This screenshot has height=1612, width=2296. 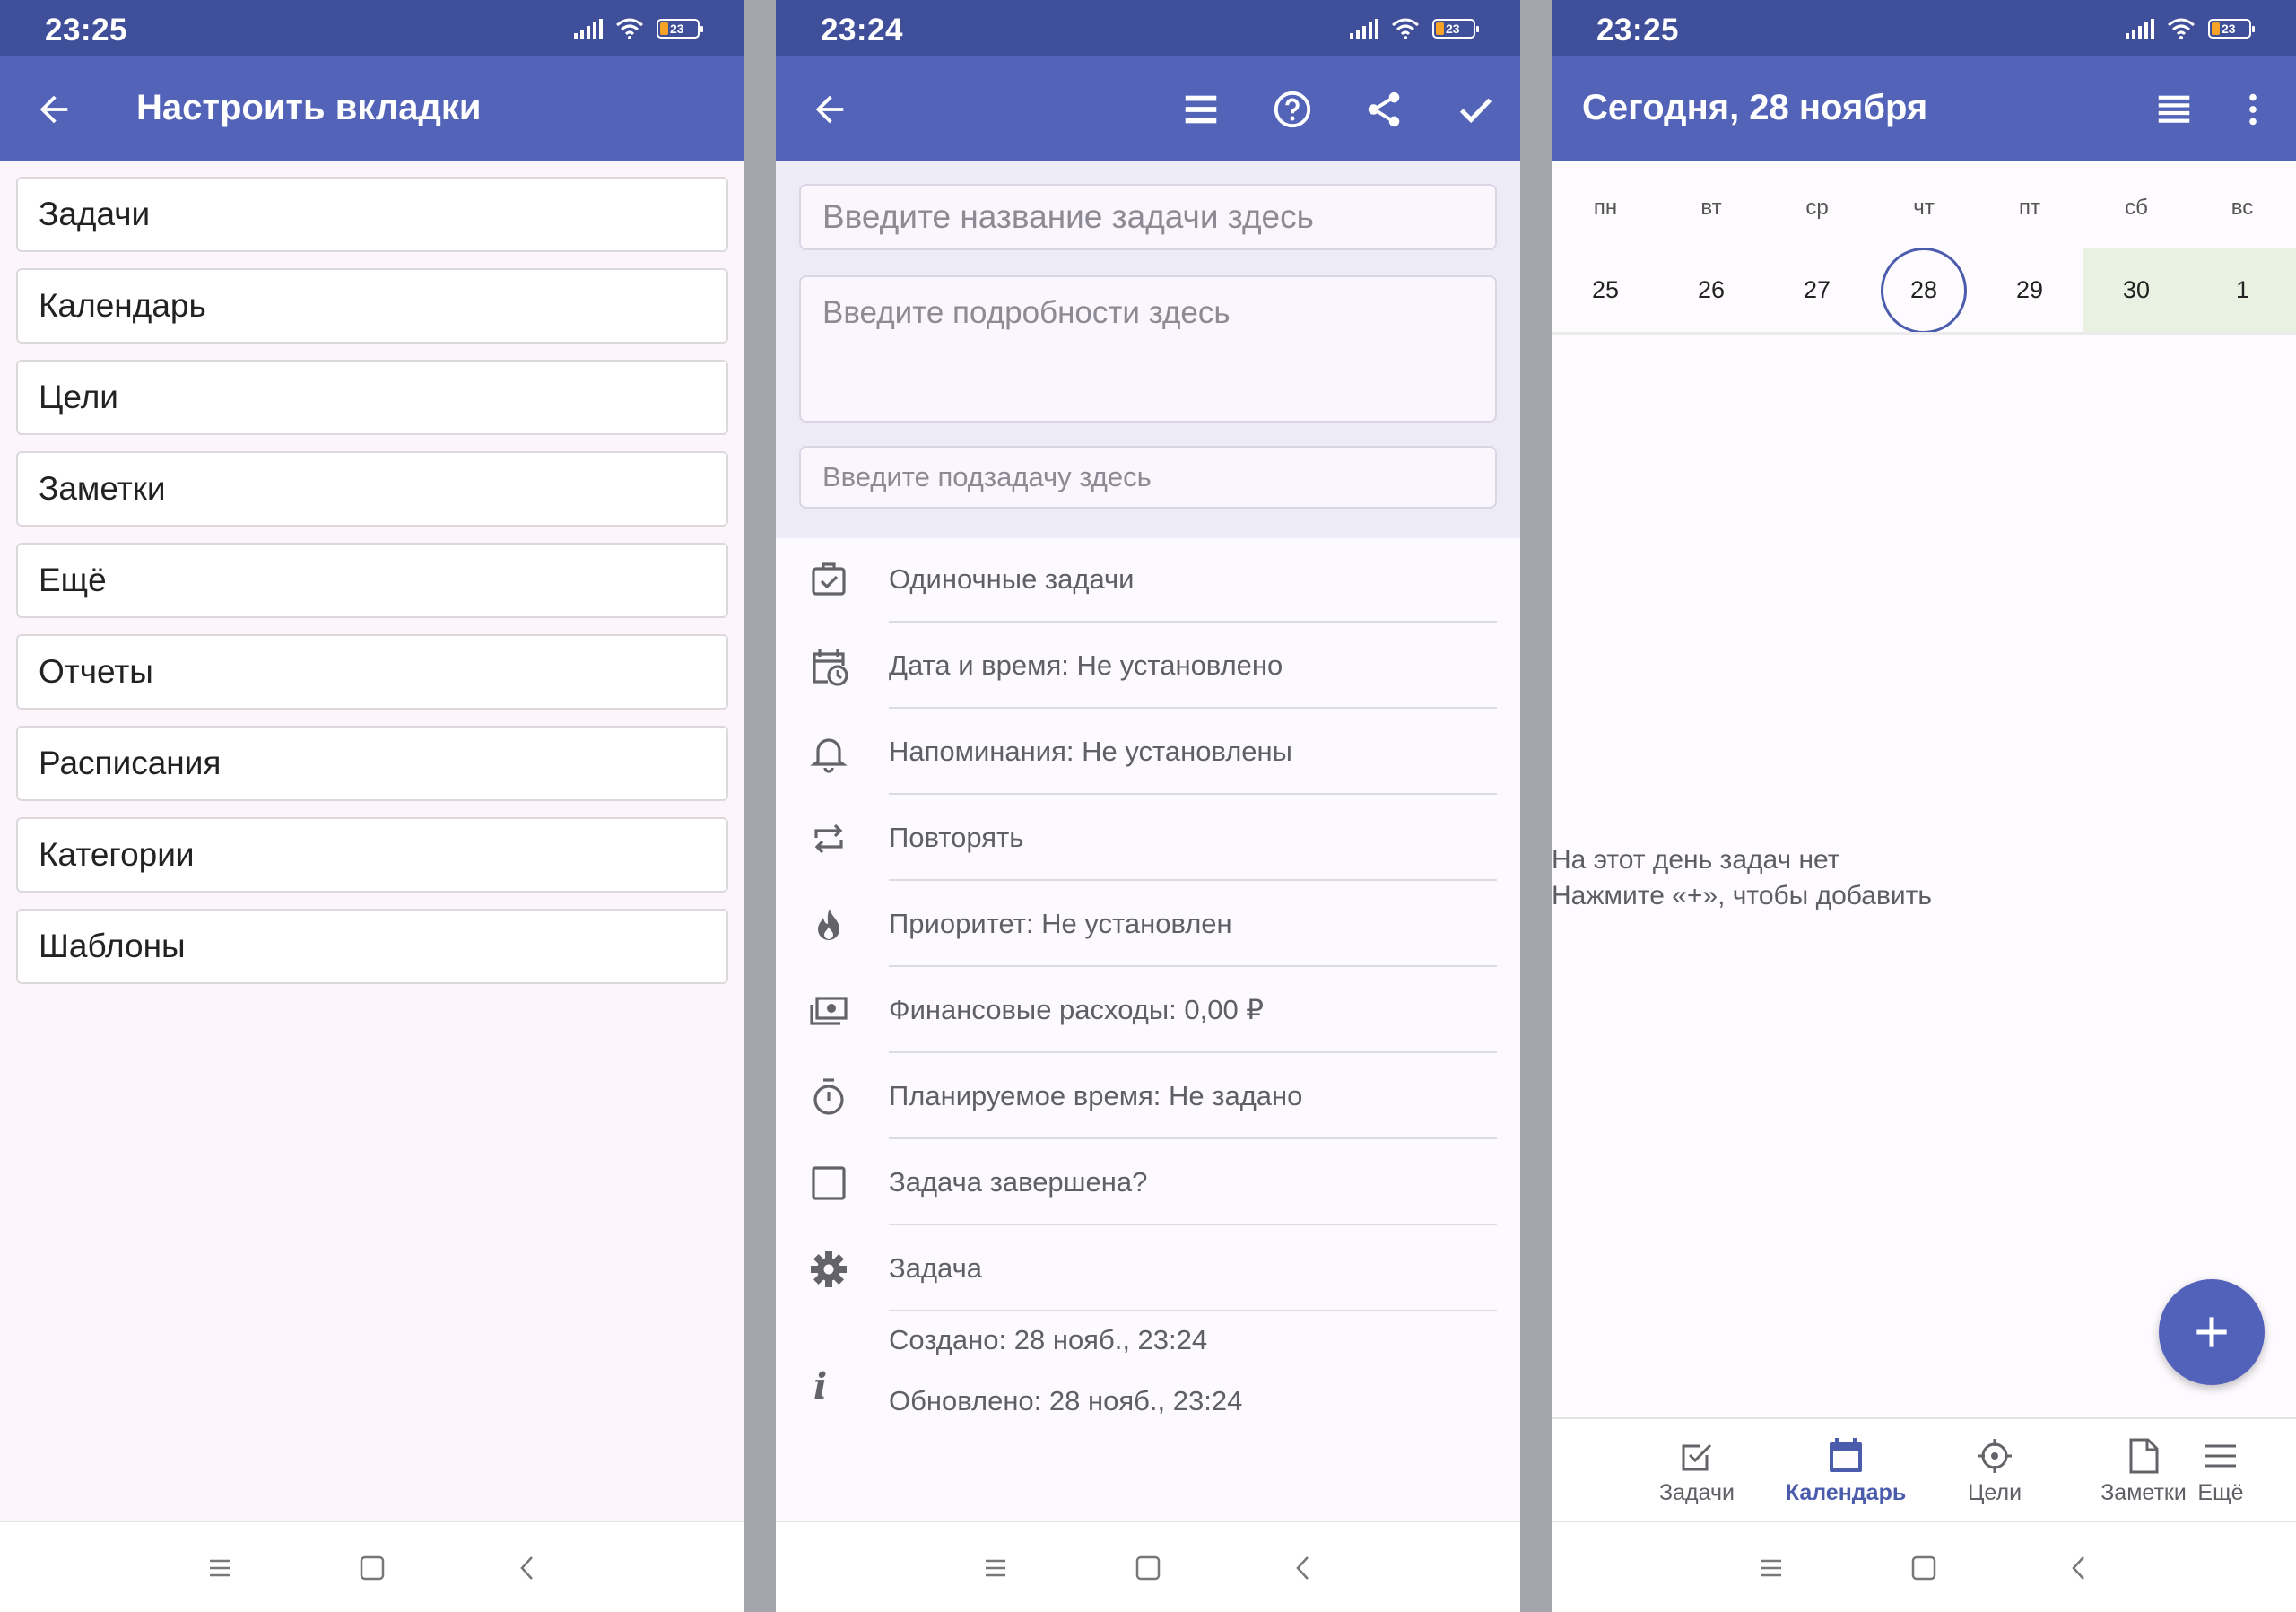 I want to click on repeat-label: Повторять, so click(x=956, y=838).